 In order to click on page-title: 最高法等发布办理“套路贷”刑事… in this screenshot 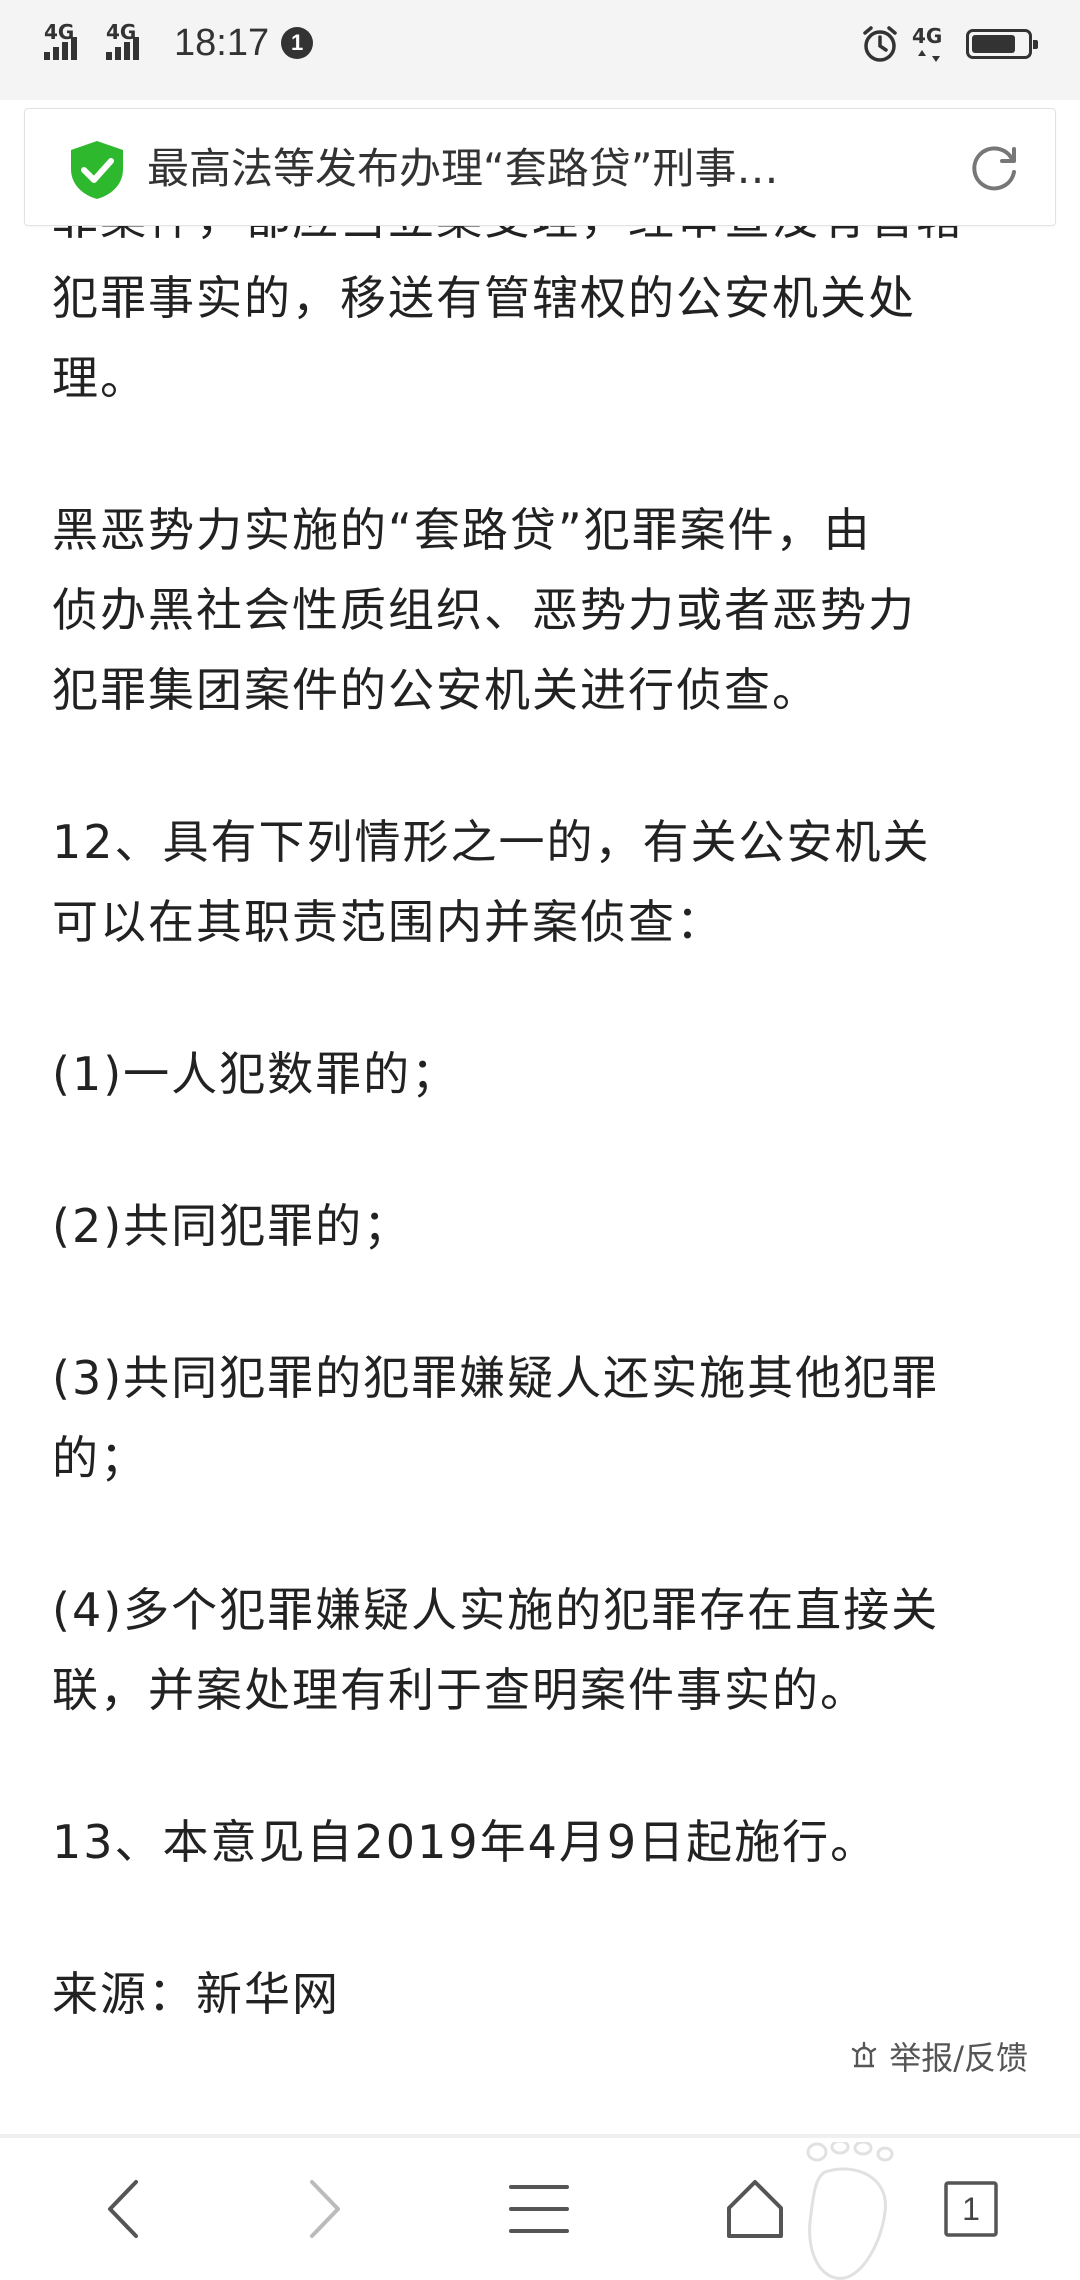, I will do `click(542, 169)`.